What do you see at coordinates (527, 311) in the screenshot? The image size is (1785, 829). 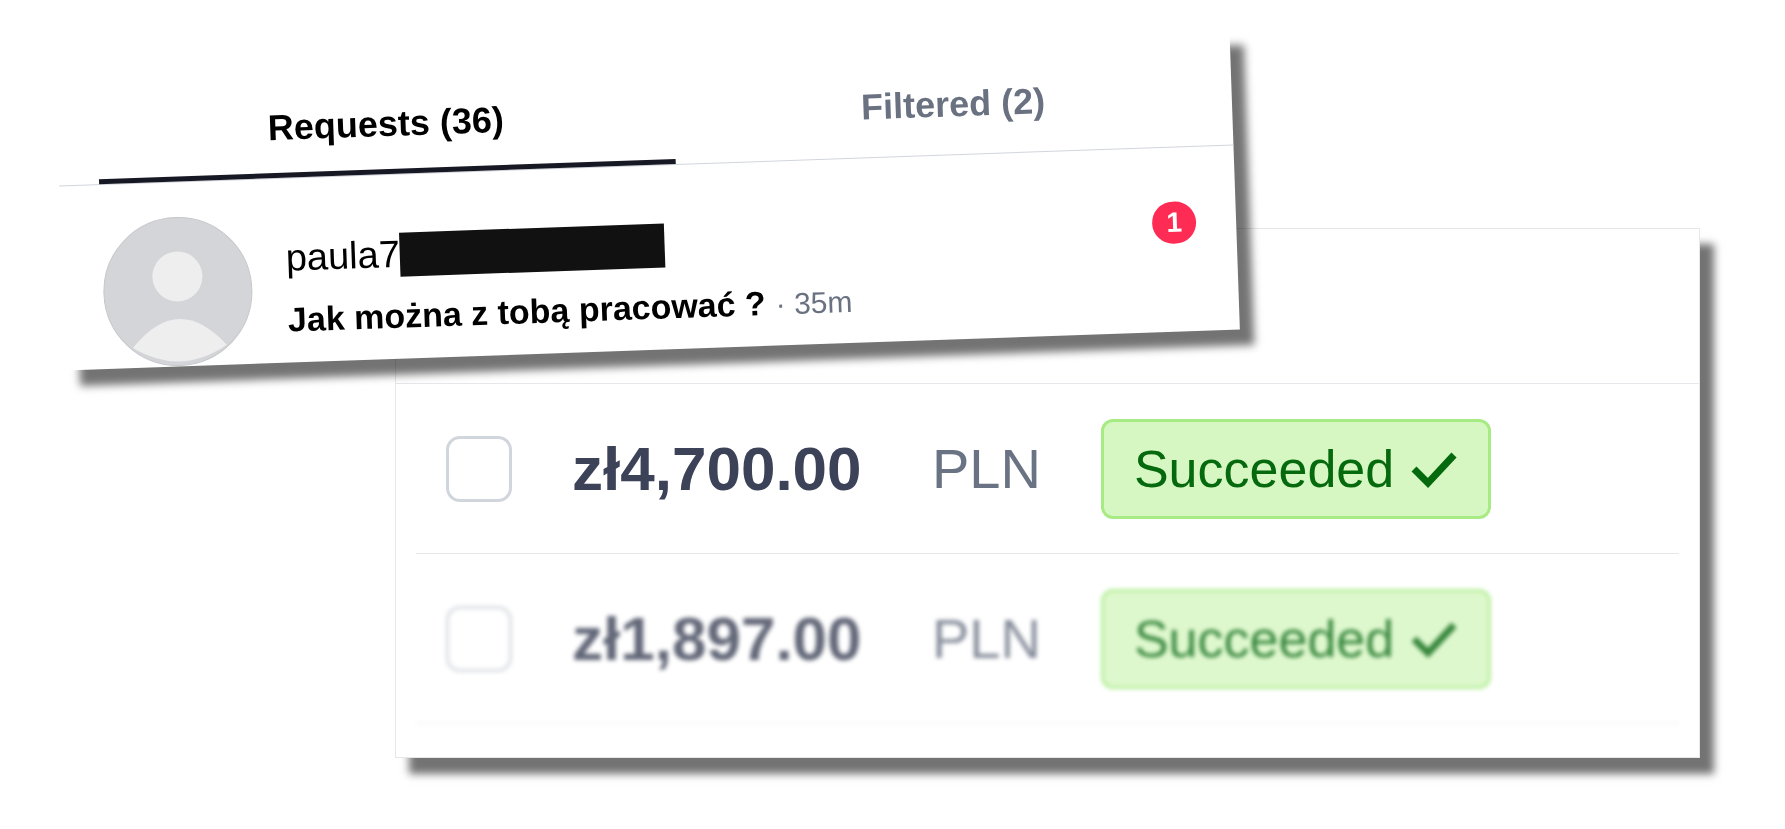 I see `message-preview: Jak można z tobą pracować ?` at bounding box center [527, 311].